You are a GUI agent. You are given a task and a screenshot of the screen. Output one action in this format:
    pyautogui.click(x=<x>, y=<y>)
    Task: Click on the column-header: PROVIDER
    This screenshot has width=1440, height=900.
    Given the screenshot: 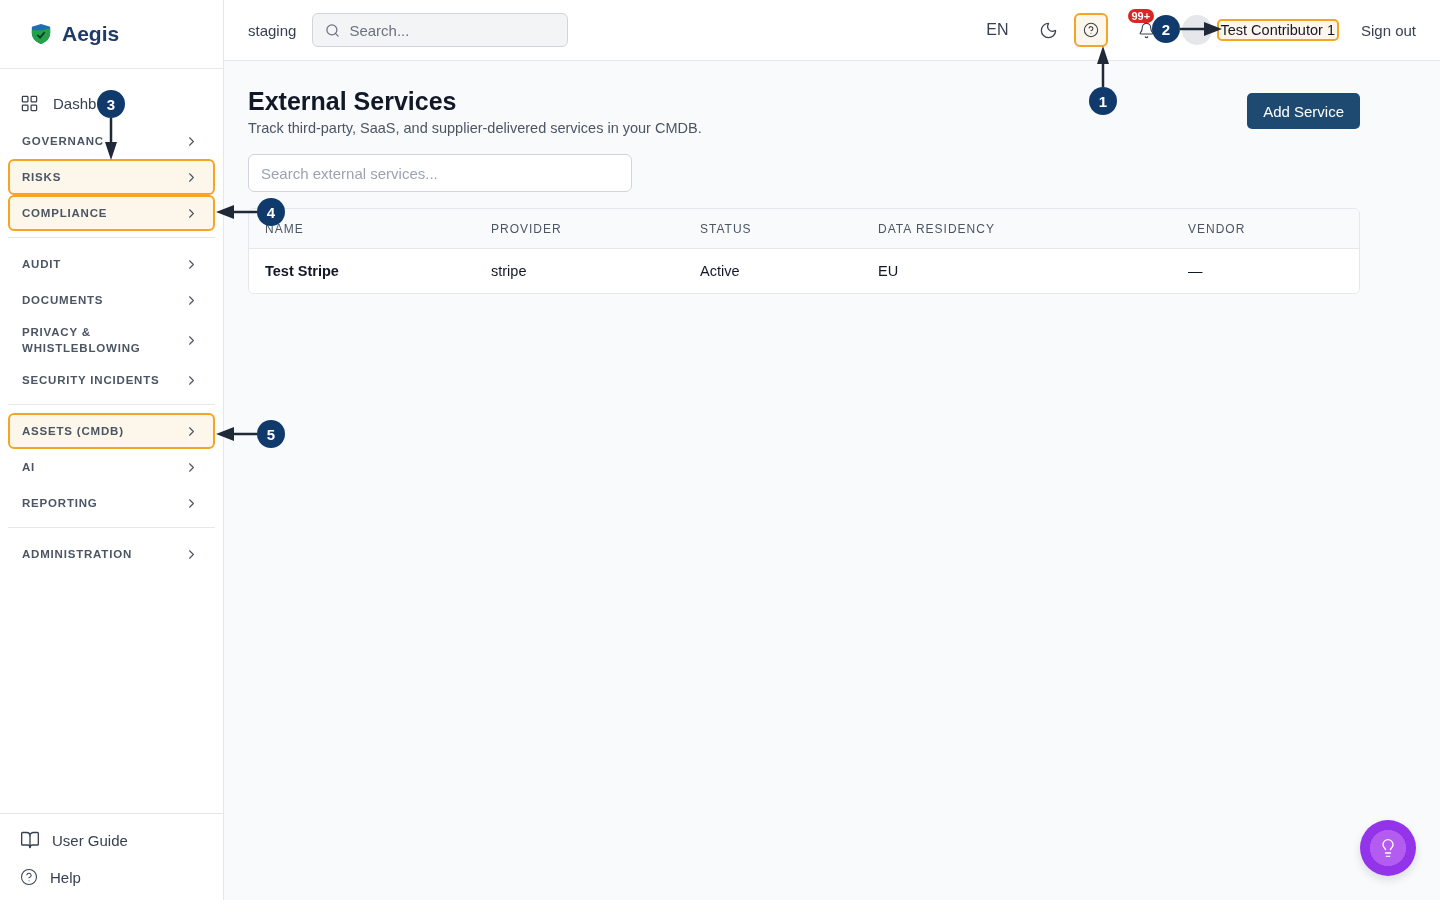 What is the action you would take?
    pyautogui.click(x=527, y=228)
    